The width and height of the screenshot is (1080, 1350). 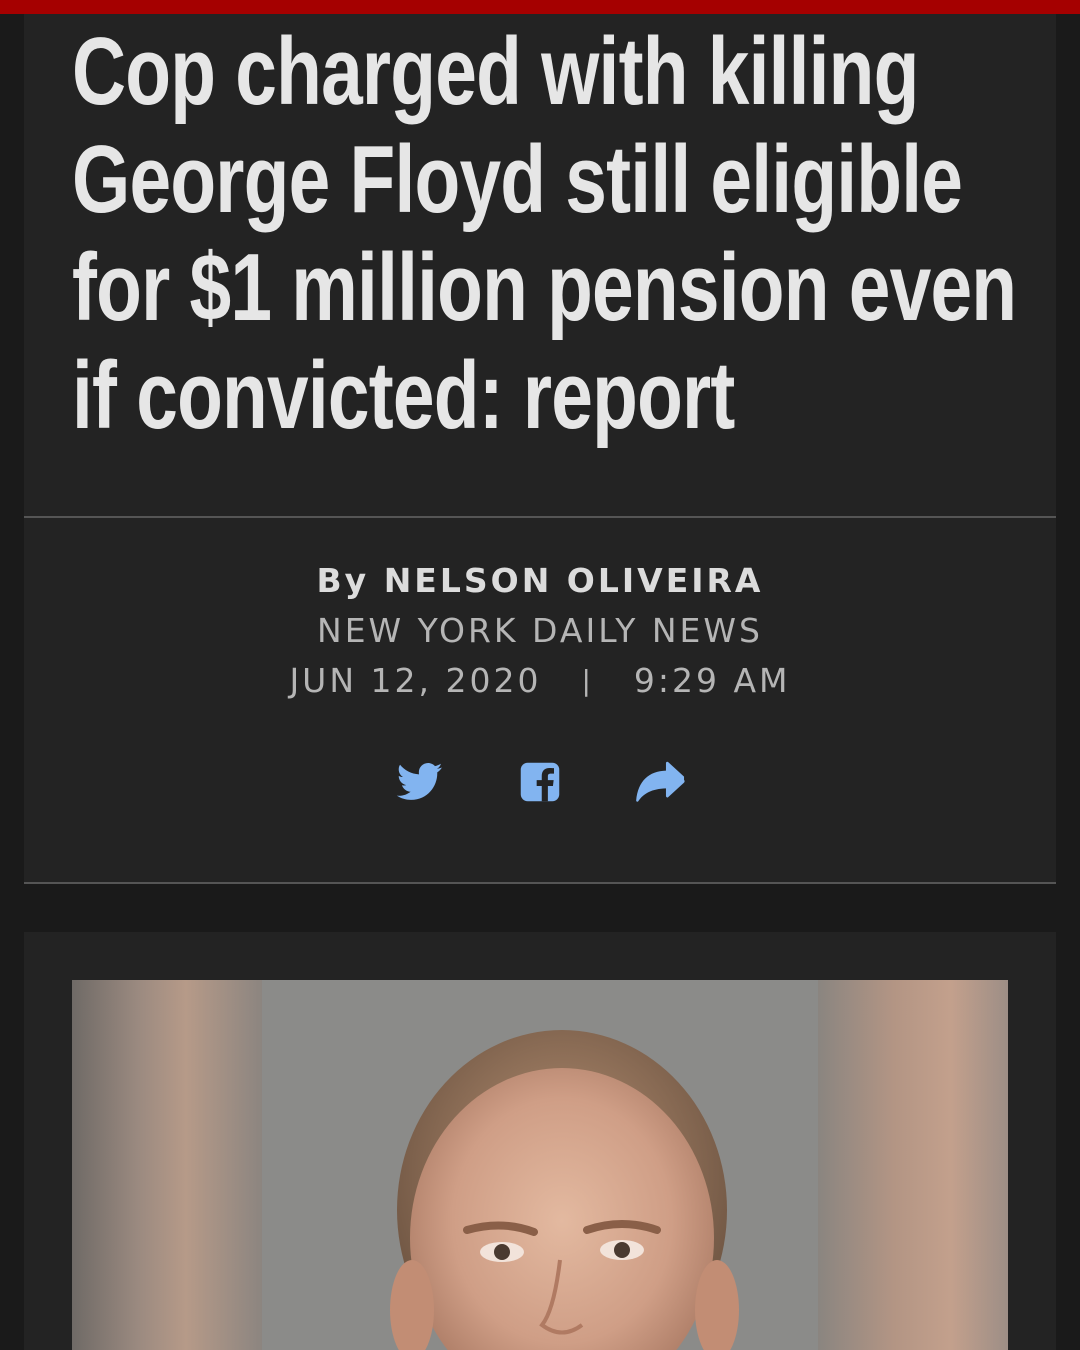 I want to click on author-line: By NELSON OLIVEIRA, so click(x=540, y=581).